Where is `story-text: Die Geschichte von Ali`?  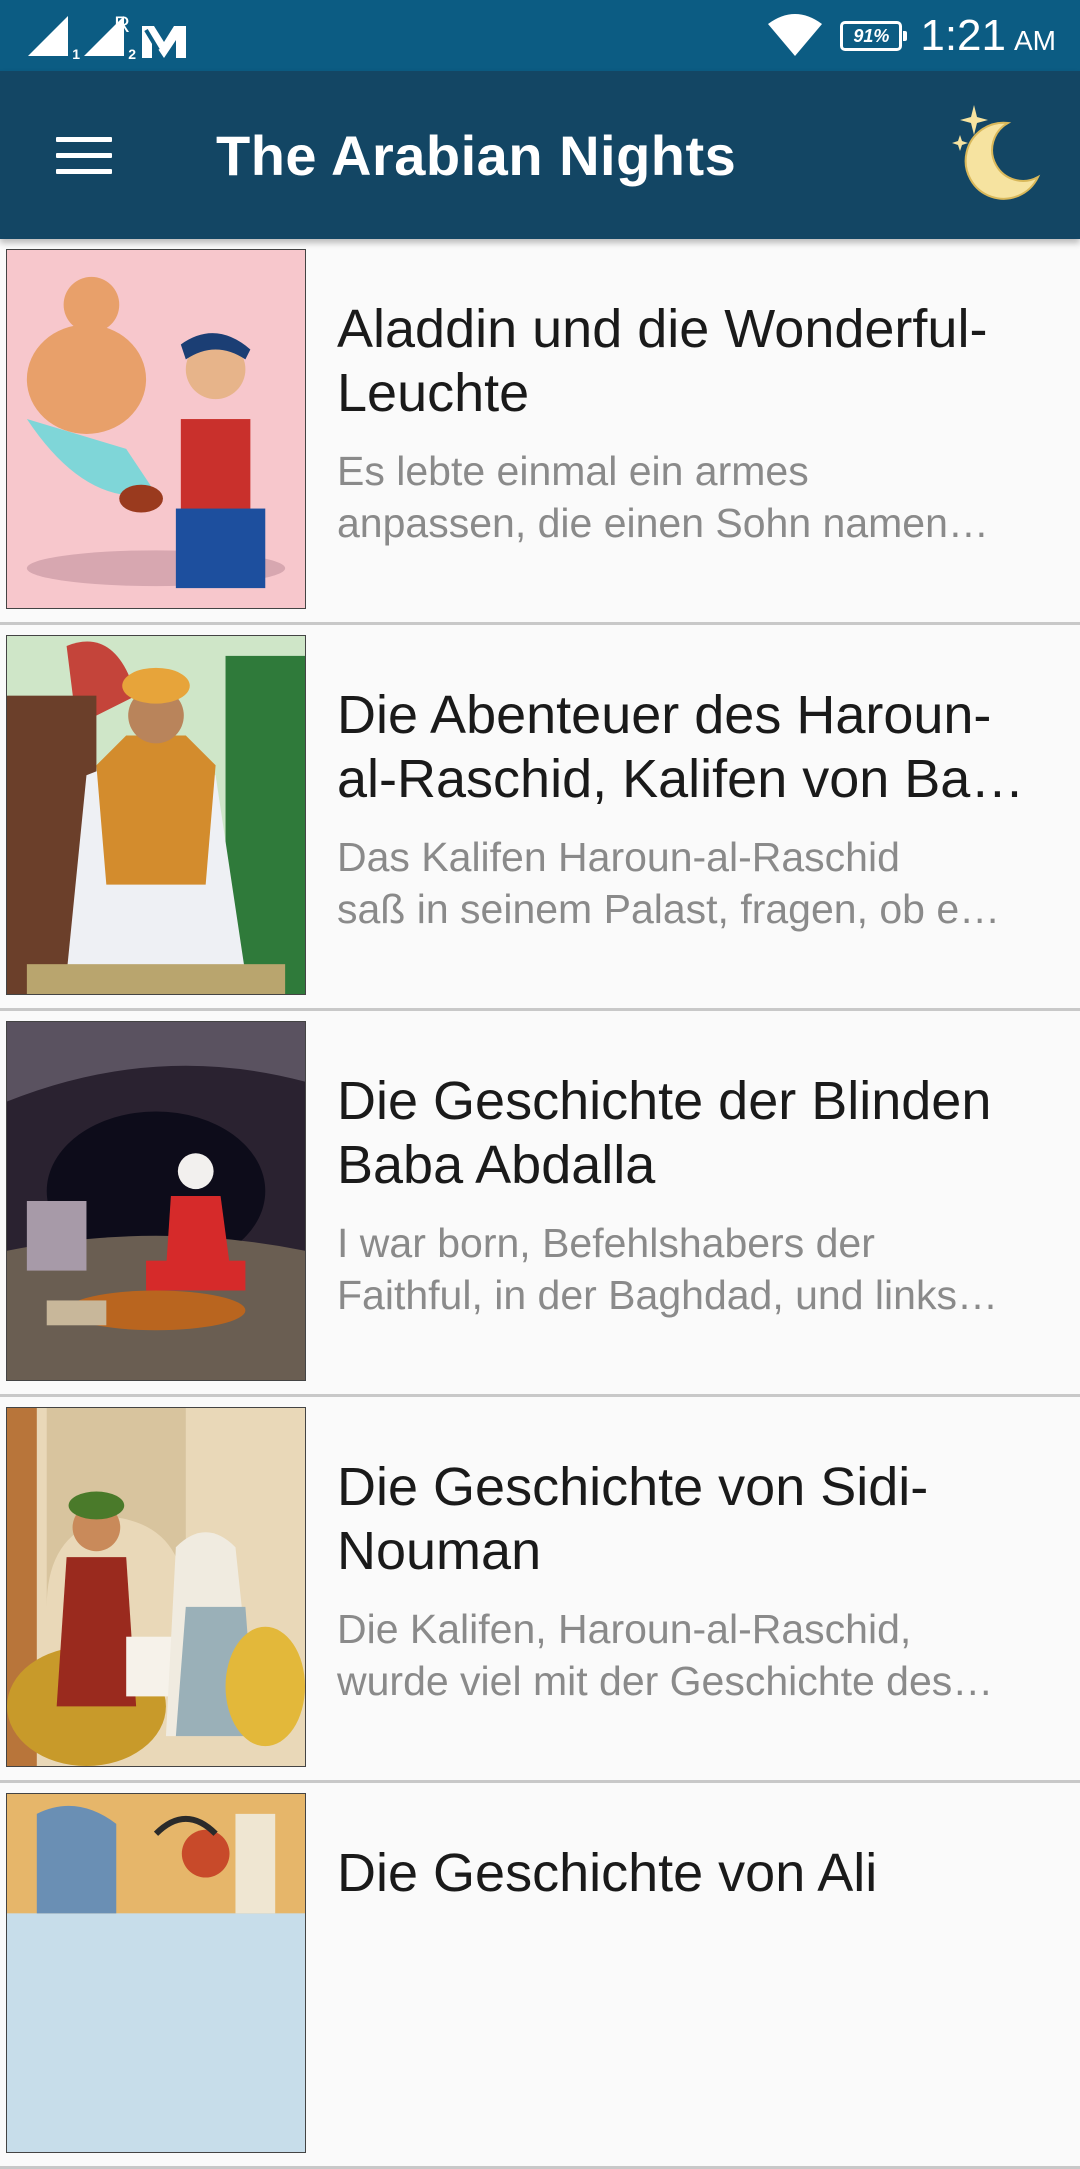 story-text: Die Geschichte von Ali is located at coordinates (687, 1883).